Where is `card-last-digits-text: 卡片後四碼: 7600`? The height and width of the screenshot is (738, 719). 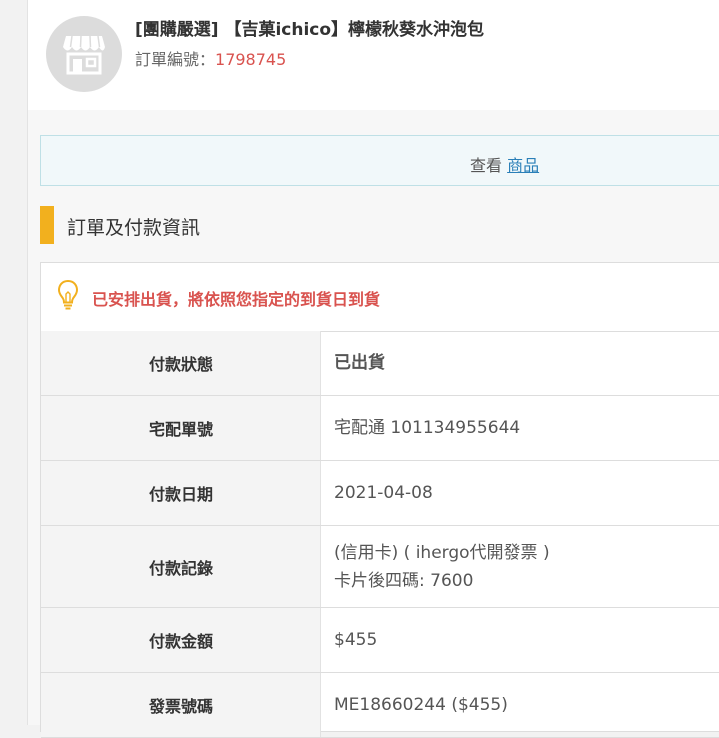
card-last-digits-text: 卡片後四碼: 7600 is located at coordinates (404, 580).